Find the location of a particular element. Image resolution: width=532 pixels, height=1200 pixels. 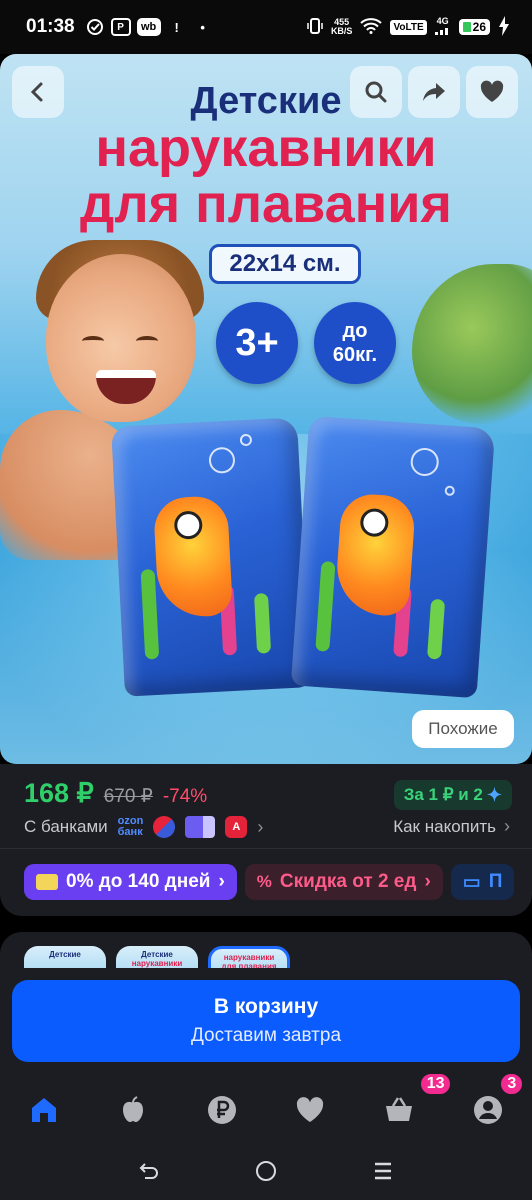

notification-icon: ! is located at coordinates (176, 27).